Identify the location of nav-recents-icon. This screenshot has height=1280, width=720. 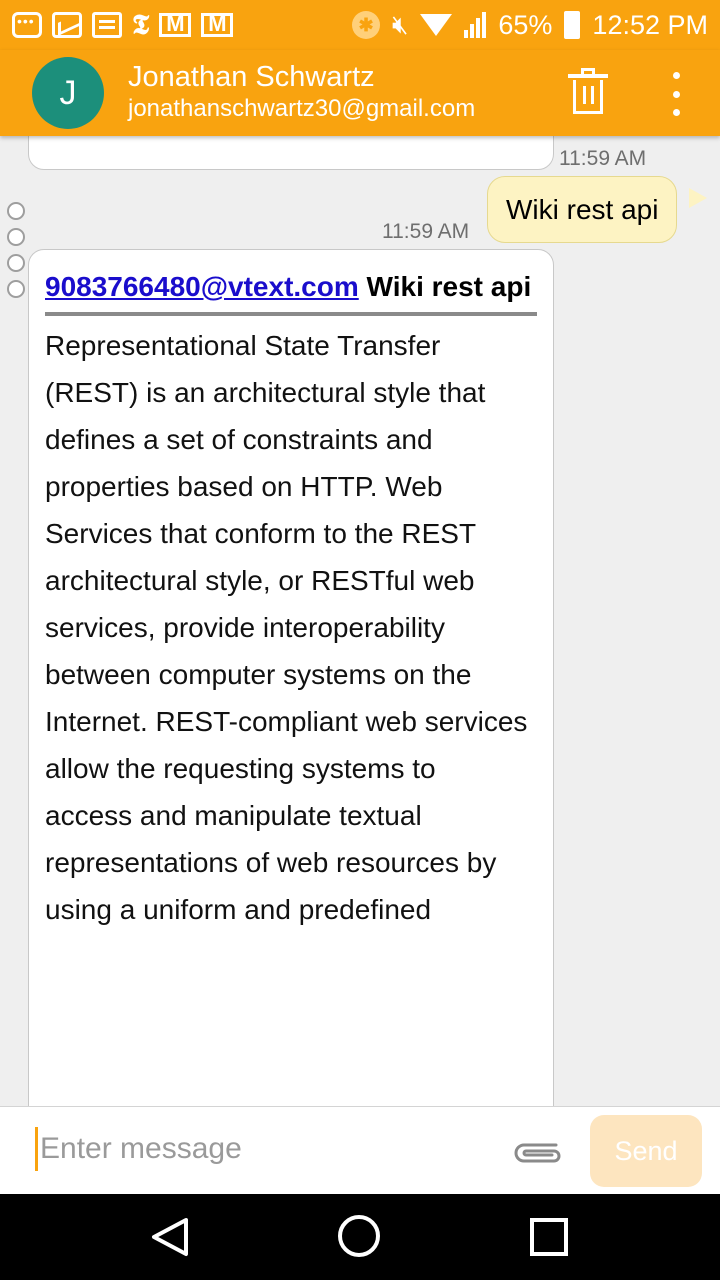
(549, 1237).